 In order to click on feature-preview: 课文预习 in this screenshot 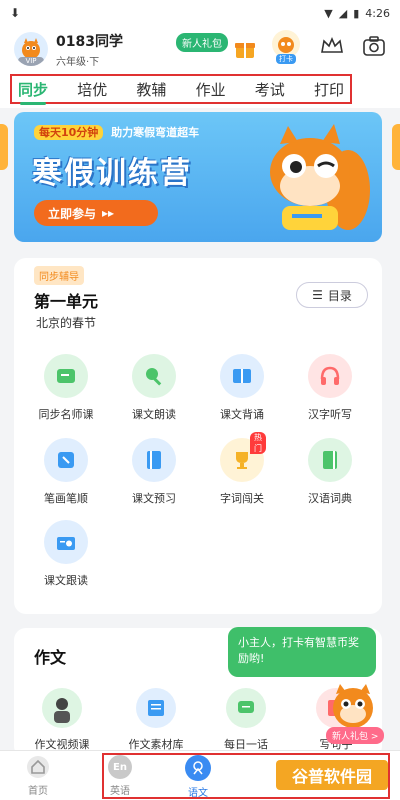, I will do `click(154, 472)`.